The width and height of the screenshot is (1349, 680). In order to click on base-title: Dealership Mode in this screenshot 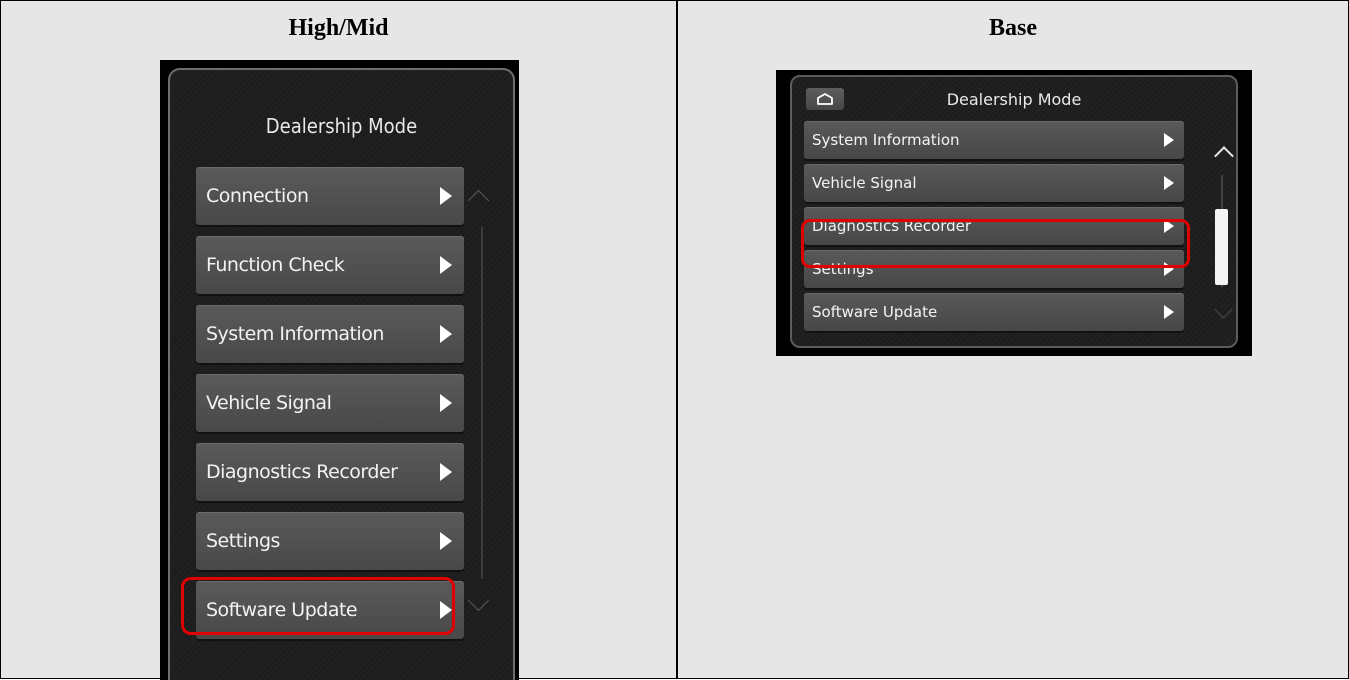, I will do `click(1014, 99)`.